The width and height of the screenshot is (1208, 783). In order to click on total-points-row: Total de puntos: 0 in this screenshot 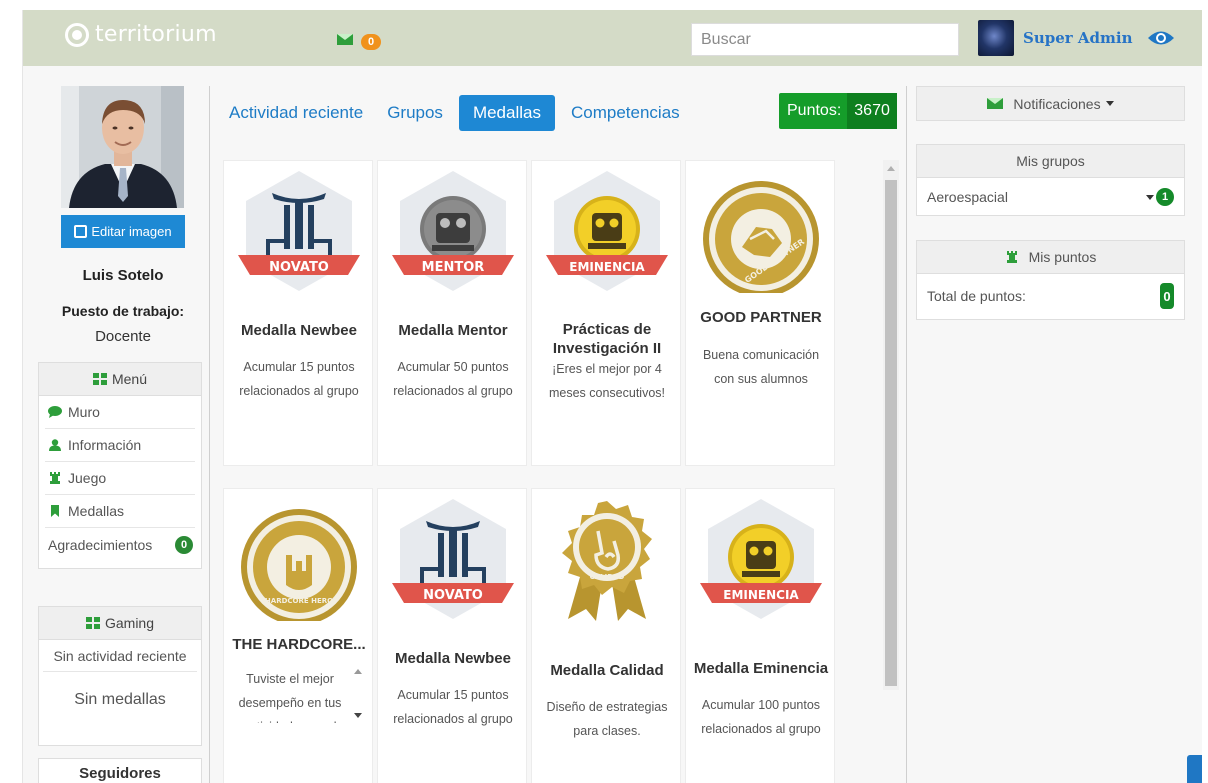, I will do `click(1050, 296)`.